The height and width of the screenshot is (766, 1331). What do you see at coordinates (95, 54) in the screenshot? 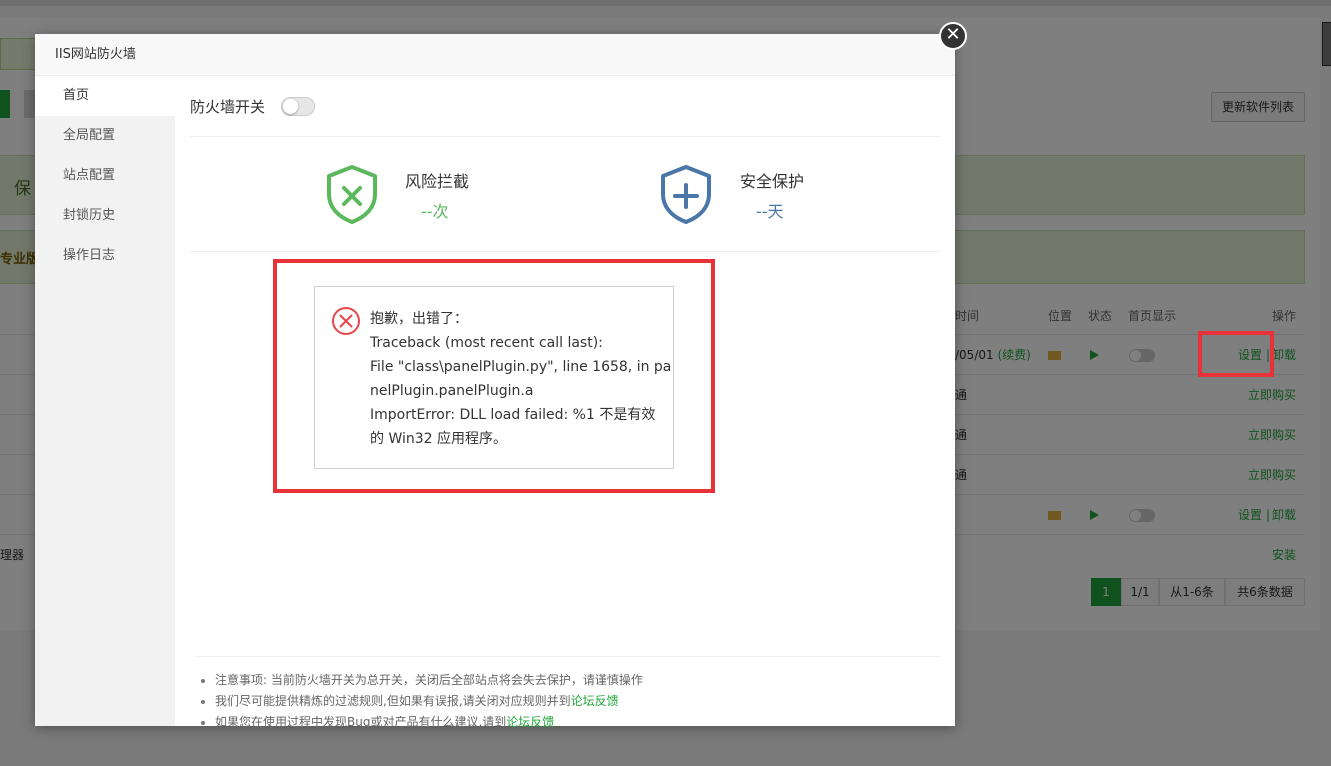
I see `dialog-title: IIS网站防火墙` at bounding box center [95, 54].